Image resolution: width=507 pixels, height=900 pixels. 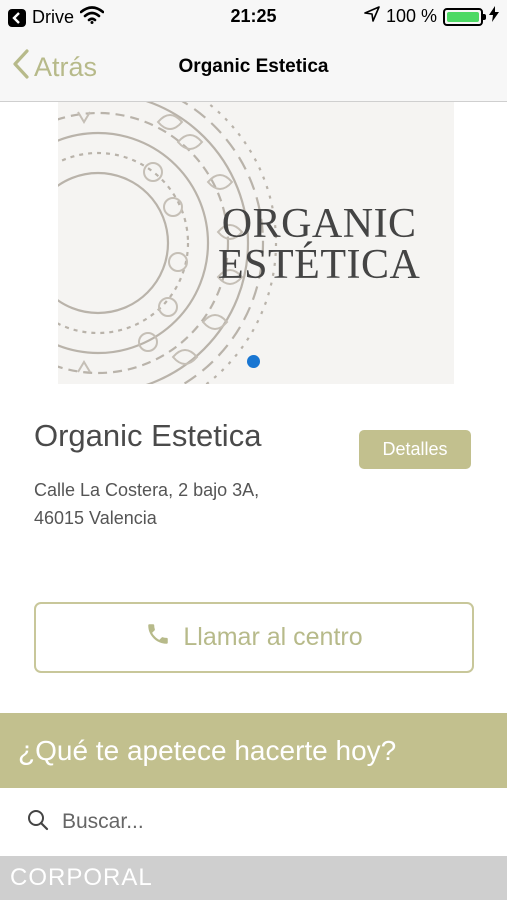 I want to click on navigation-bar: Atrás Organic Estetica, so click(x=253, y=68).